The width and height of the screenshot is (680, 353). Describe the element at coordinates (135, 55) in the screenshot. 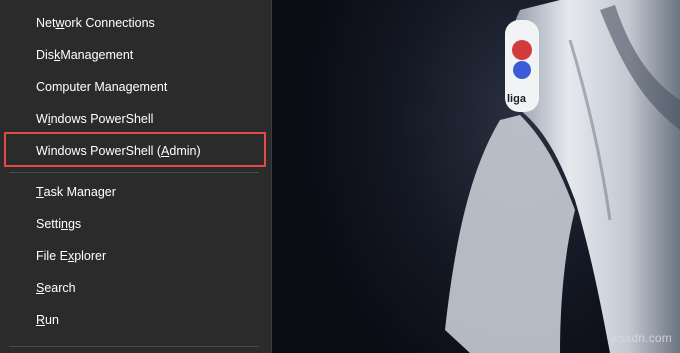

I see `menu-item-disk-management: Dis k Management` at that location.